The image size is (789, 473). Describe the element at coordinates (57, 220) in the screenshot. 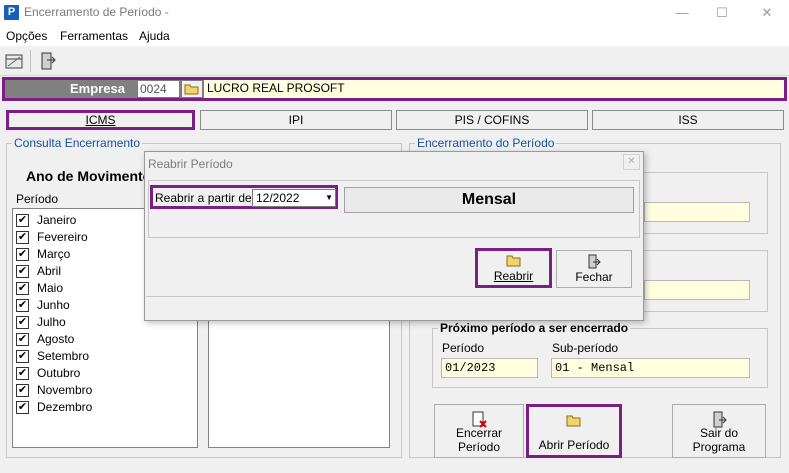

I see `month-label: Janeiro` at that location.